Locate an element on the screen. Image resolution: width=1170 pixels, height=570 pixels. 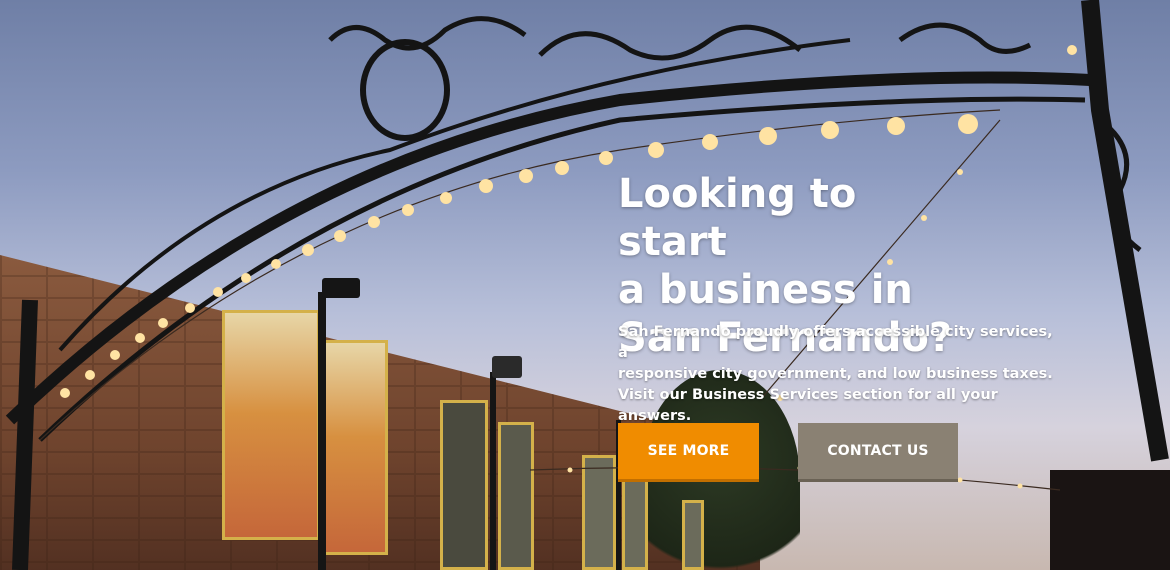
contact-us-button: CONTACT US is located at coordinates (878, 451).